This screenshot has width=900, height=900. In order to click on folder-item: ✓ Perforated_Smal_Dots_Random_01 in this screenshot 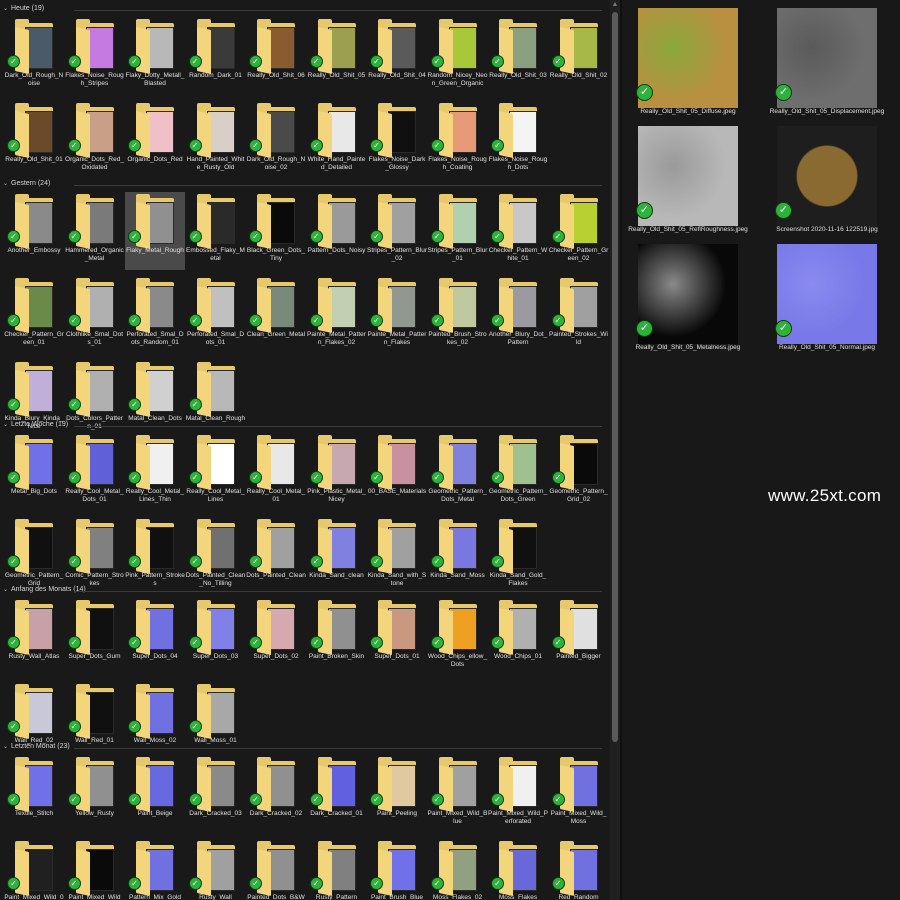, I will do `click(155, 315)`.